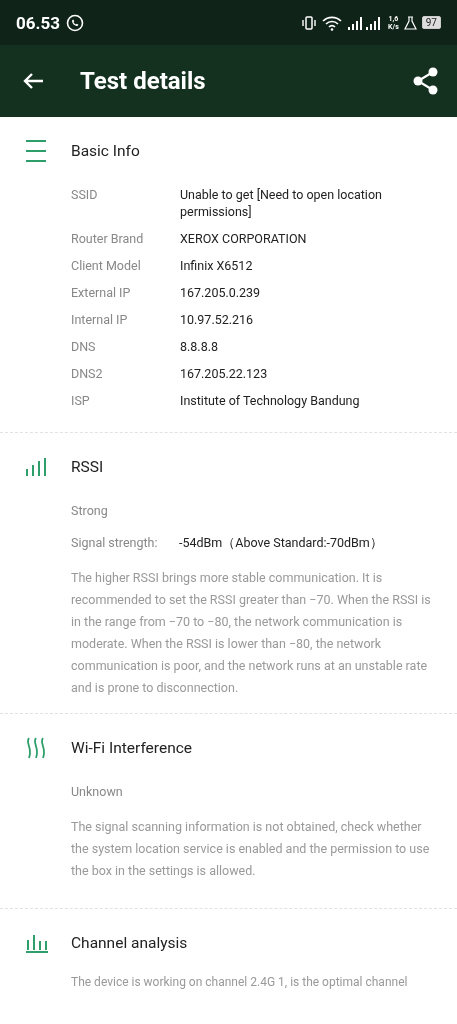 This screenshot has width=457, height=1024. I want to click on section-title: RSSI, so click(87, 467).